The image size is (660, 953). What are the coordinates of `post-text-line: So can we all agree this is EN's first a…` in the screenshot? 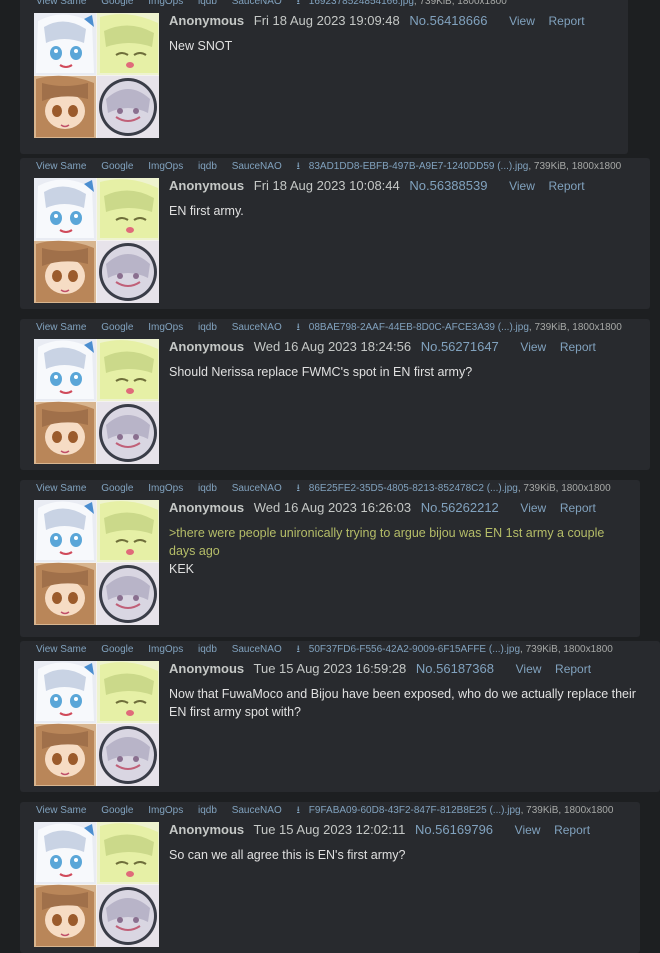 It's located at (287, 855).